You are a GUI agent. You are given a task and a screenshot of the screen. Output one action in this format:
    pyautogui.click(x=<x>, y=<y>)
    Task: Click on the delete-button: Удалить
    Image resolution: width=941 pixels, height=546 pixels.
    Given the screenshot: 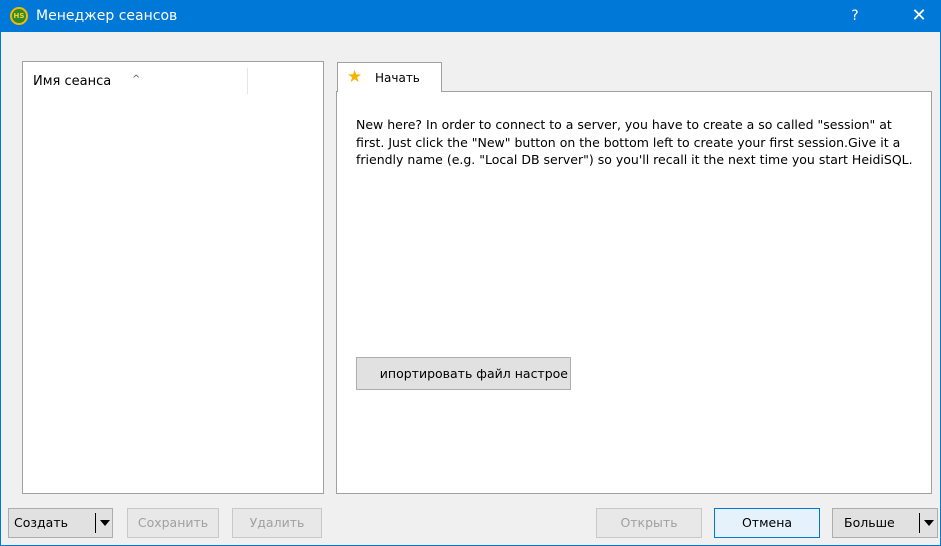 What is the action you would take?
    pyautogui.click(x=277, y=523)
    